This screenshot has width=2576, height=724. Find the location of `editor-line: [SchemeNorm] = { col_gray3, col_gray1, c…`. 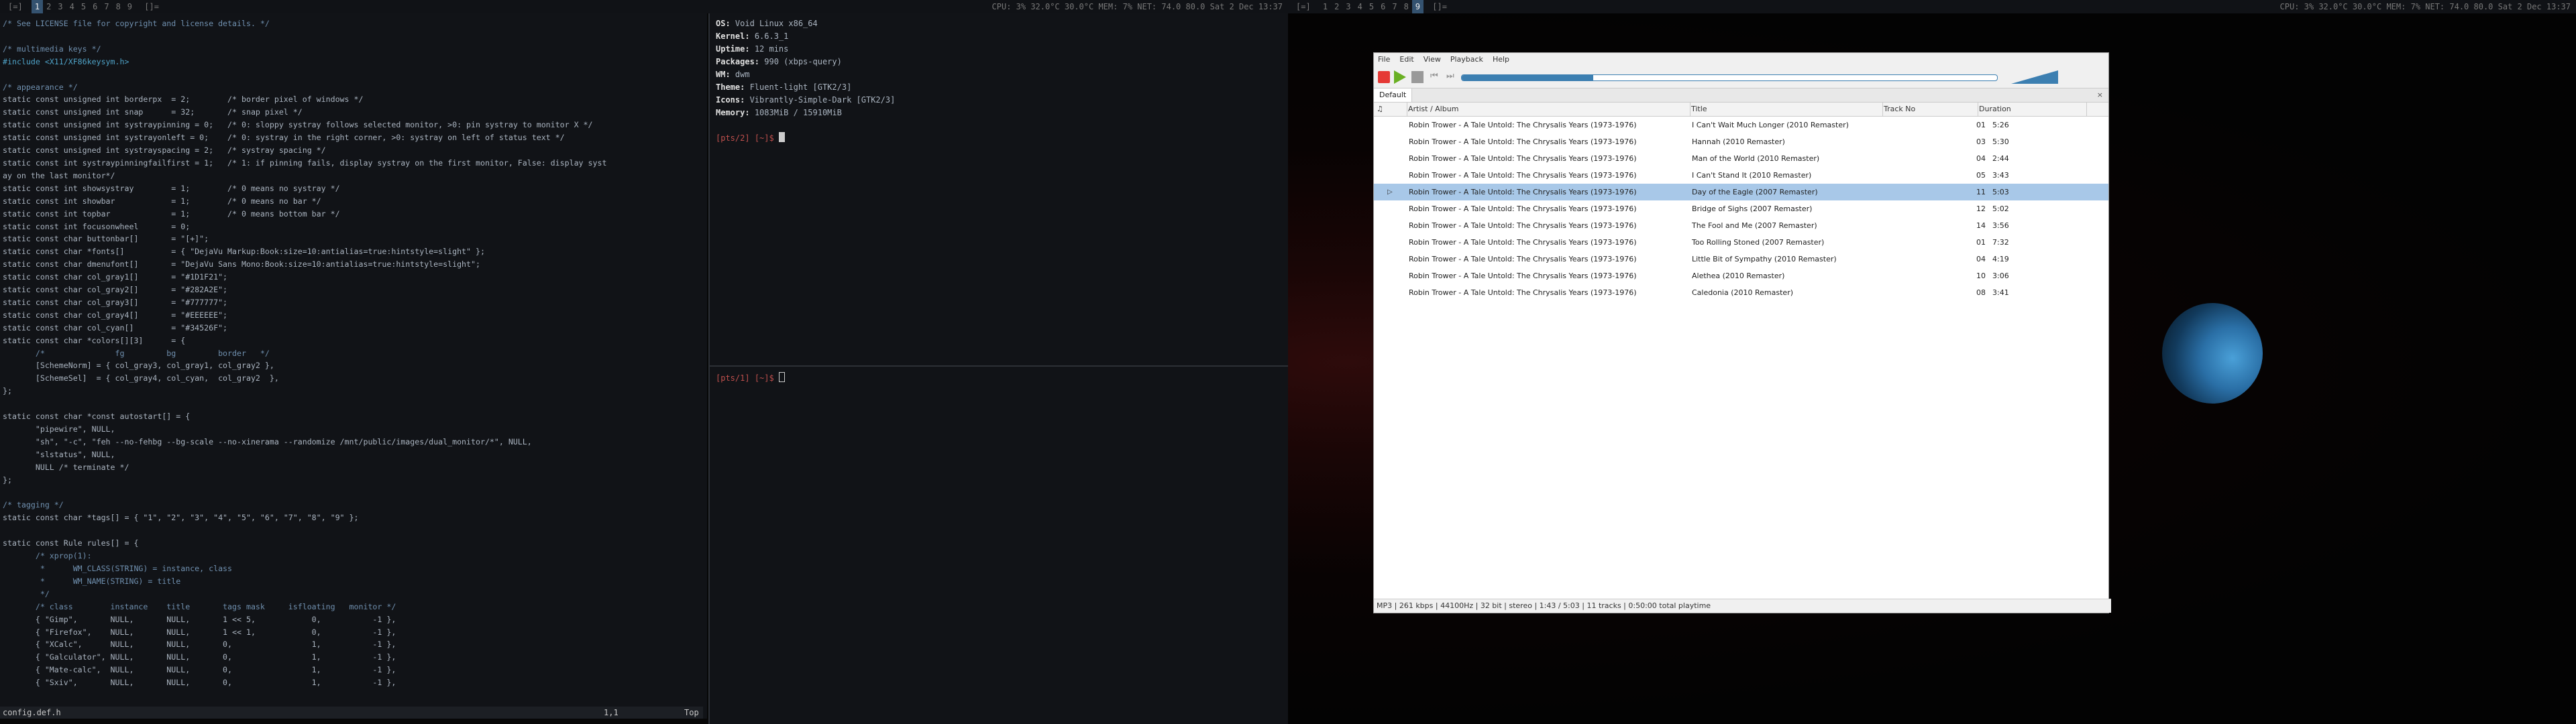

editor-line: [SchemeNorm] = { col_gray3, col_gray1, c… is located at coordinates (138, 366).